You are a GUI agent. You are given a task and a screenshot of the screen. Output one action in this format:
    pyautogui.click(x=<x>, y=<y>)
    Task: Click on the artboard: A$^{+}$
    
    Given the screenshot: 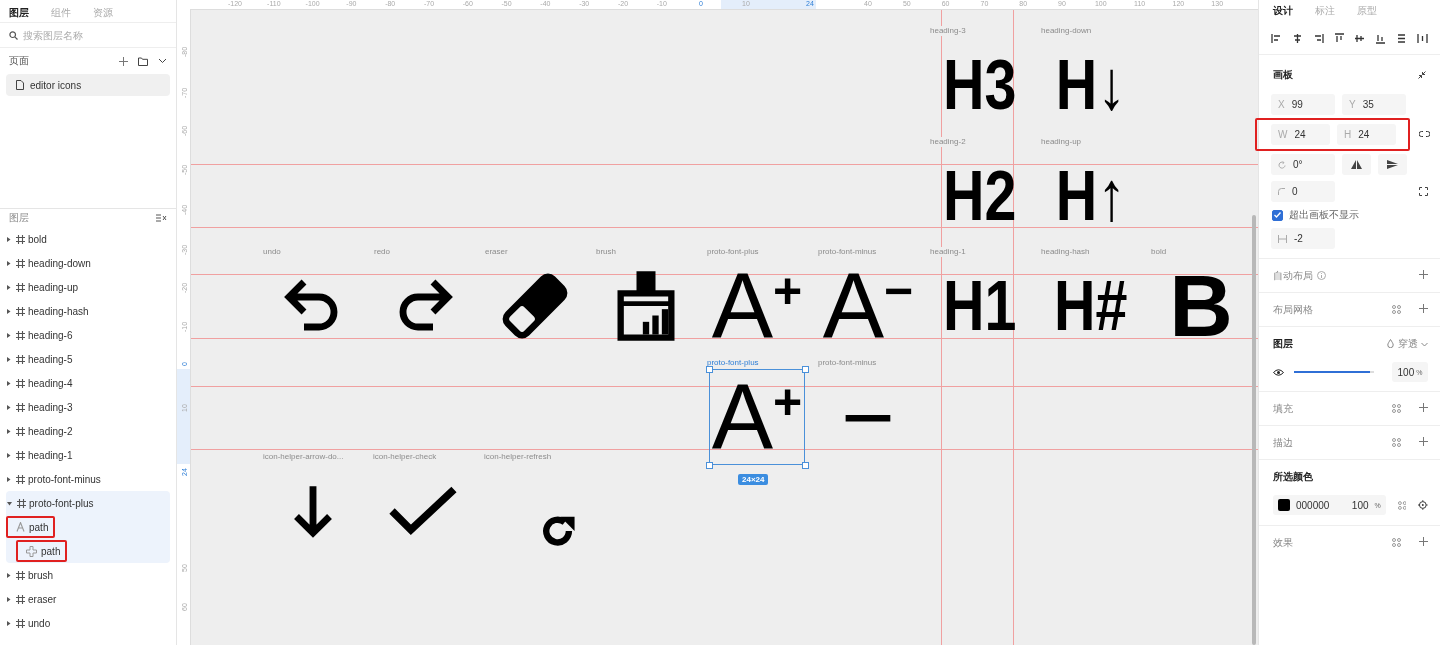 What is the action you would take?
    pyautogui.click(x=757, y=306)
    